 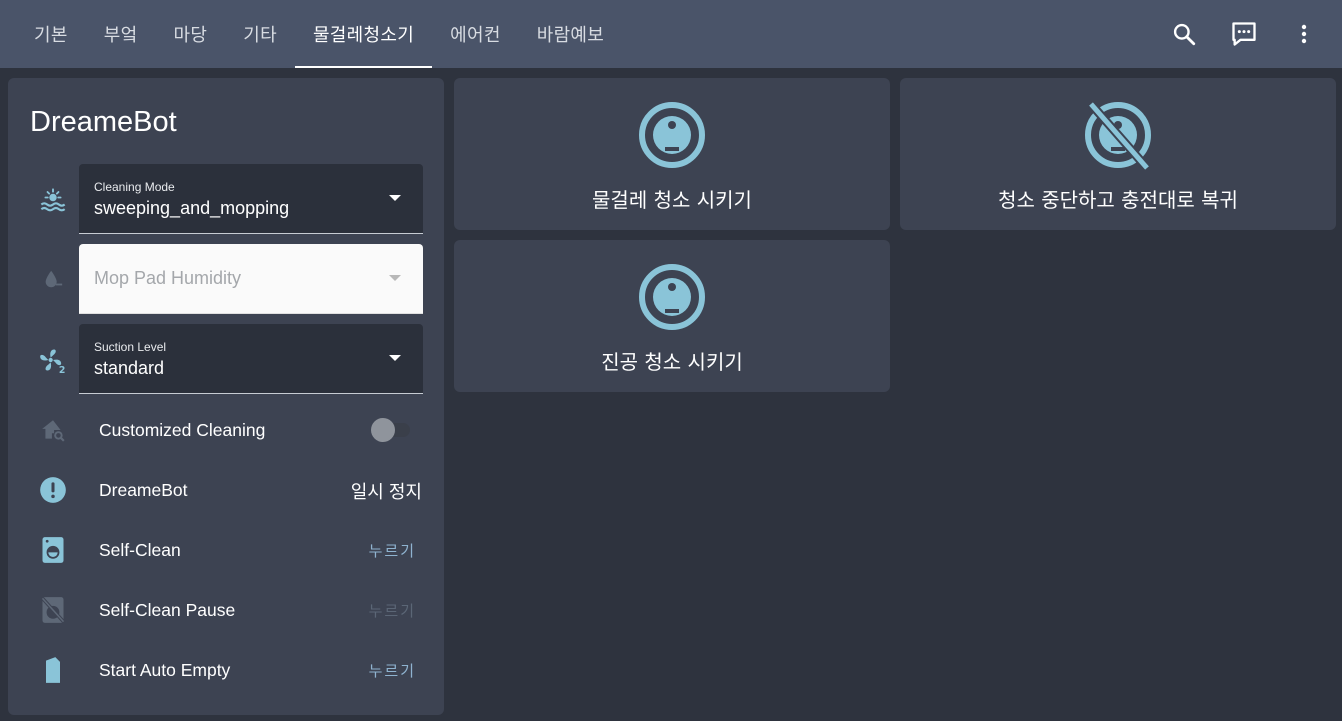 What do you see at coordinates (51, 34) in the screenshot?
I see `tab-basic: 기본` at bounding box center [51, 34].